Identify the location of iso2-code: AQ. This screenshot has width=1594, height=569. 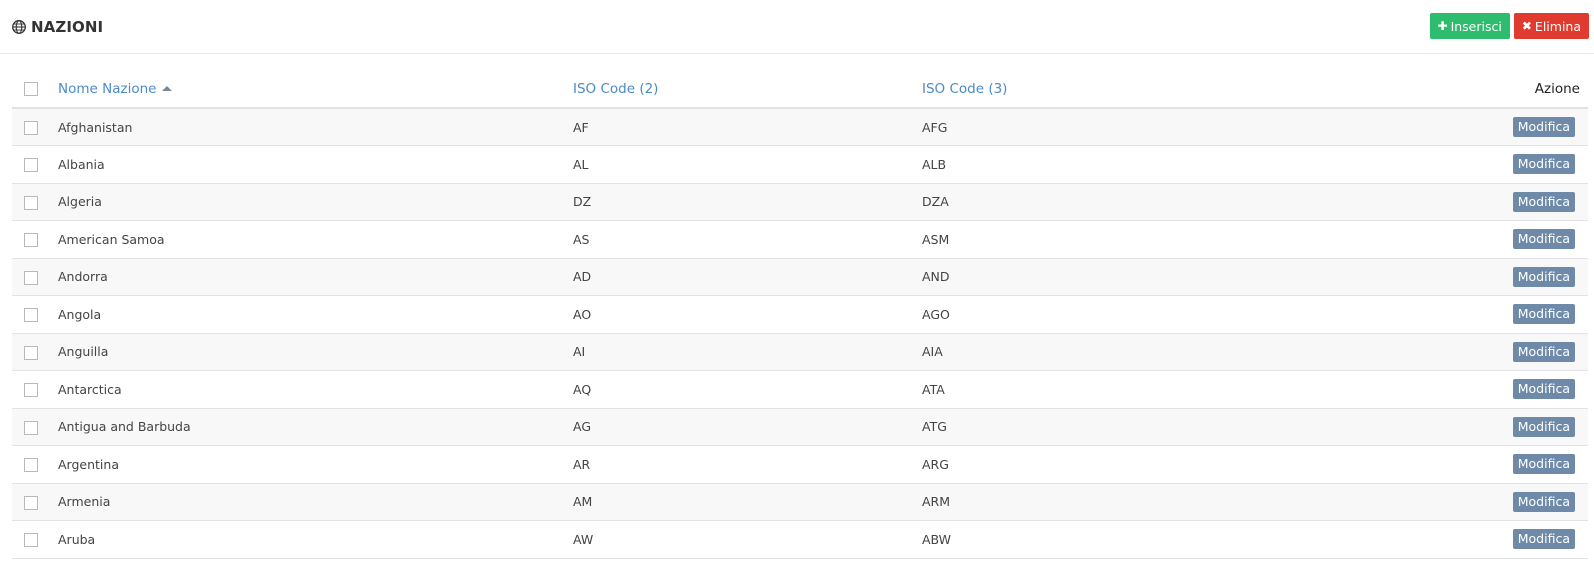
(582, 389).